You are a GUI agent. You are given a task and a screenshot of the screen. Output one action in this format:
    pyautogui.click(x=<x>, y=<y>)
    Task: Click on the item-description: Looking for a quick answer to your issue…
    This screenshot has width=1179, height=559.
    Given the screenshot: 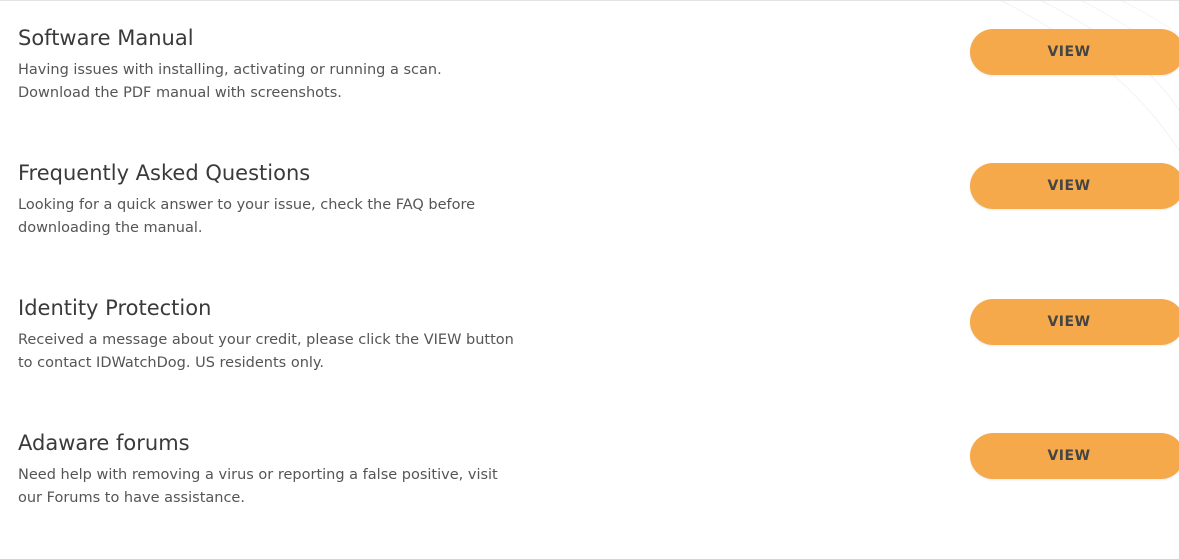 What is the action you would take?
    pyautogui.click(x=398, y=217)
    